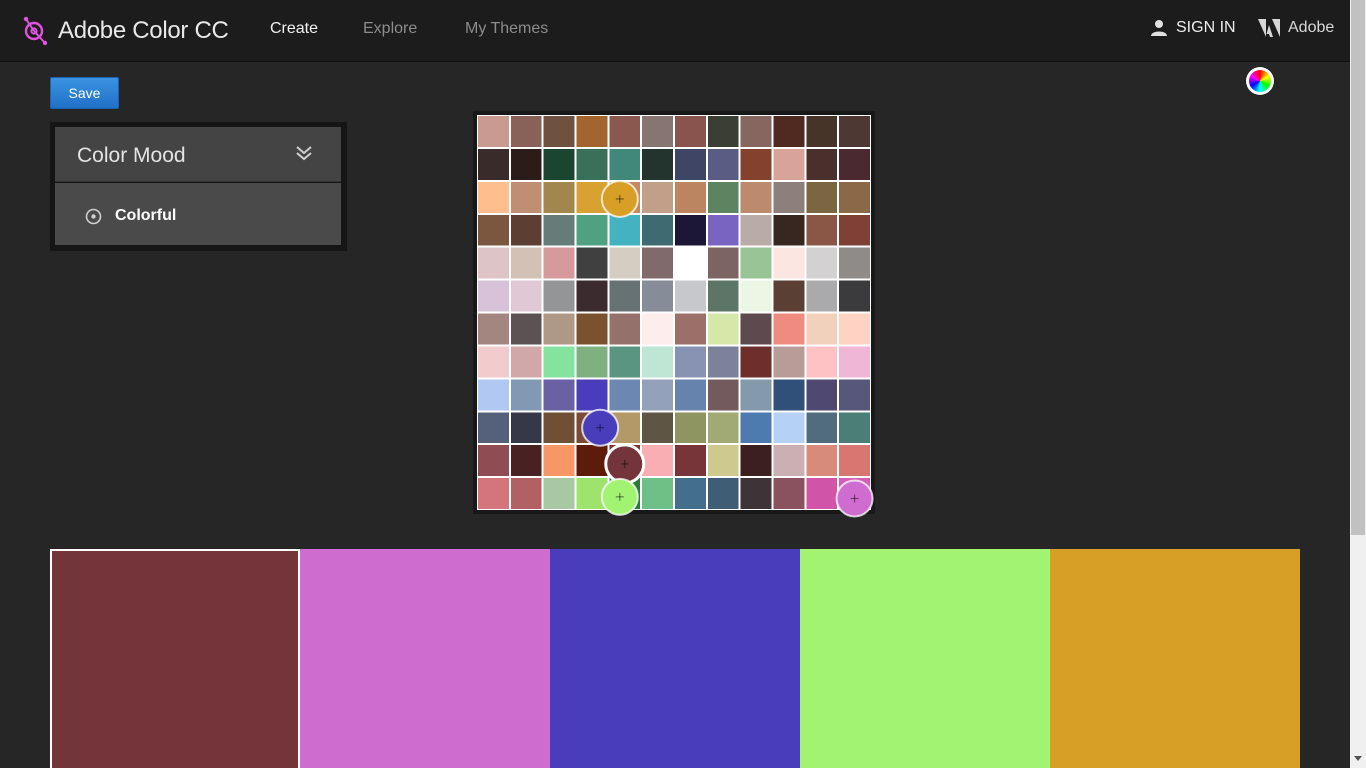 The width and height of the screenshot is (1366, 768). Describe the element at coordinates (506, 29) in the screenshot. I see `nav-my-themes: My Themes` at that location.